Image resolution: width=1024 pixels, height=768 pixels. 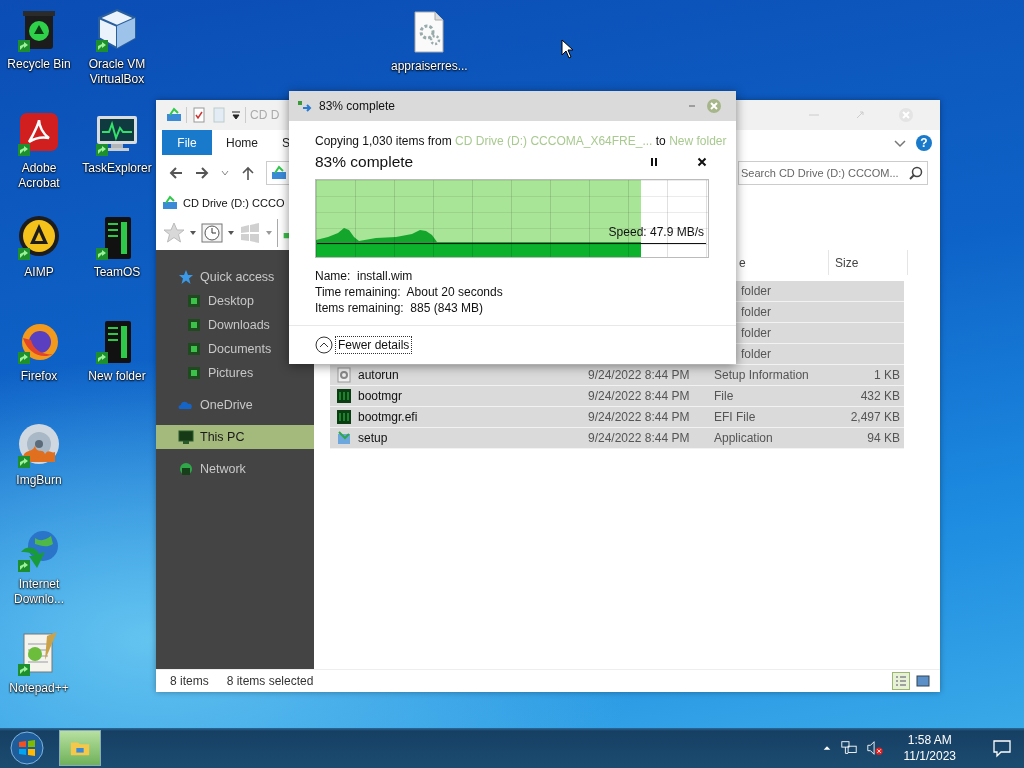 What do you see at coordinates (868, 262) in the screenshot?
I see `column-header: Size` at bounding box center [868, 262].